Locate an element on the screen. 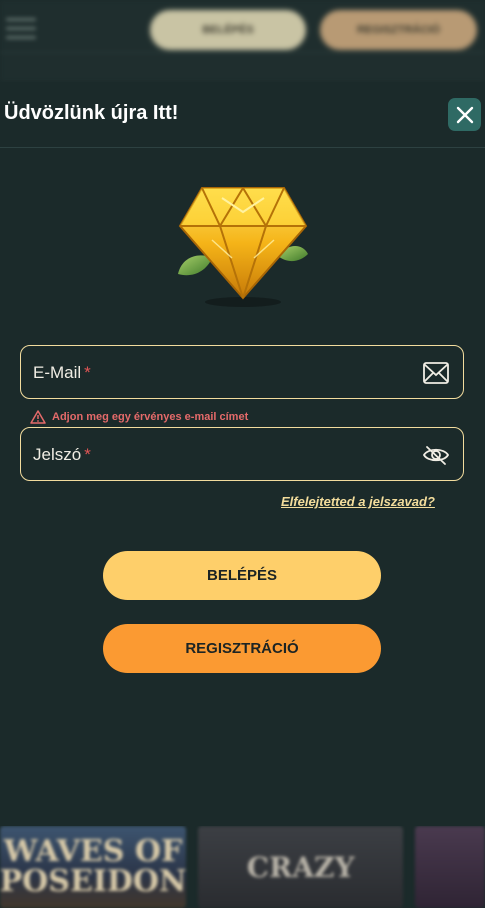 Image resolution: width=485 pixels, height=908 pixels. warning-icon is located at coordinates (38, 417).